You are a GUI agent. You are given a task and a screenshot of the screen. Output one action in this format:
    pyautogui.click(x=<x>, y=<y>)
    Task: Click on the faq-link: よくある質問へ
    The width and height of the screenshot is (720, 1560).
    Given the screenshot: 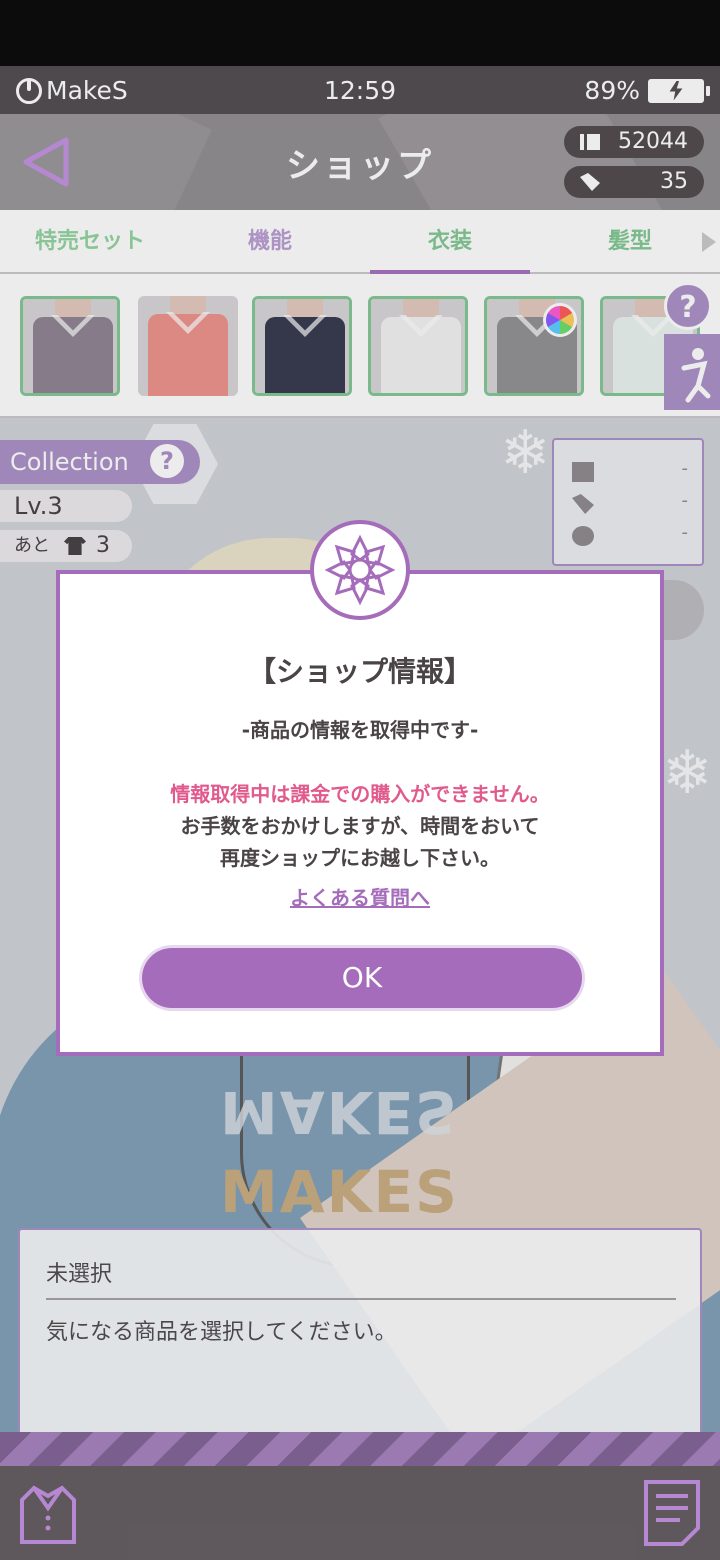 What is the action you would take?
    pyautogui.click(x=360, y=896)
    